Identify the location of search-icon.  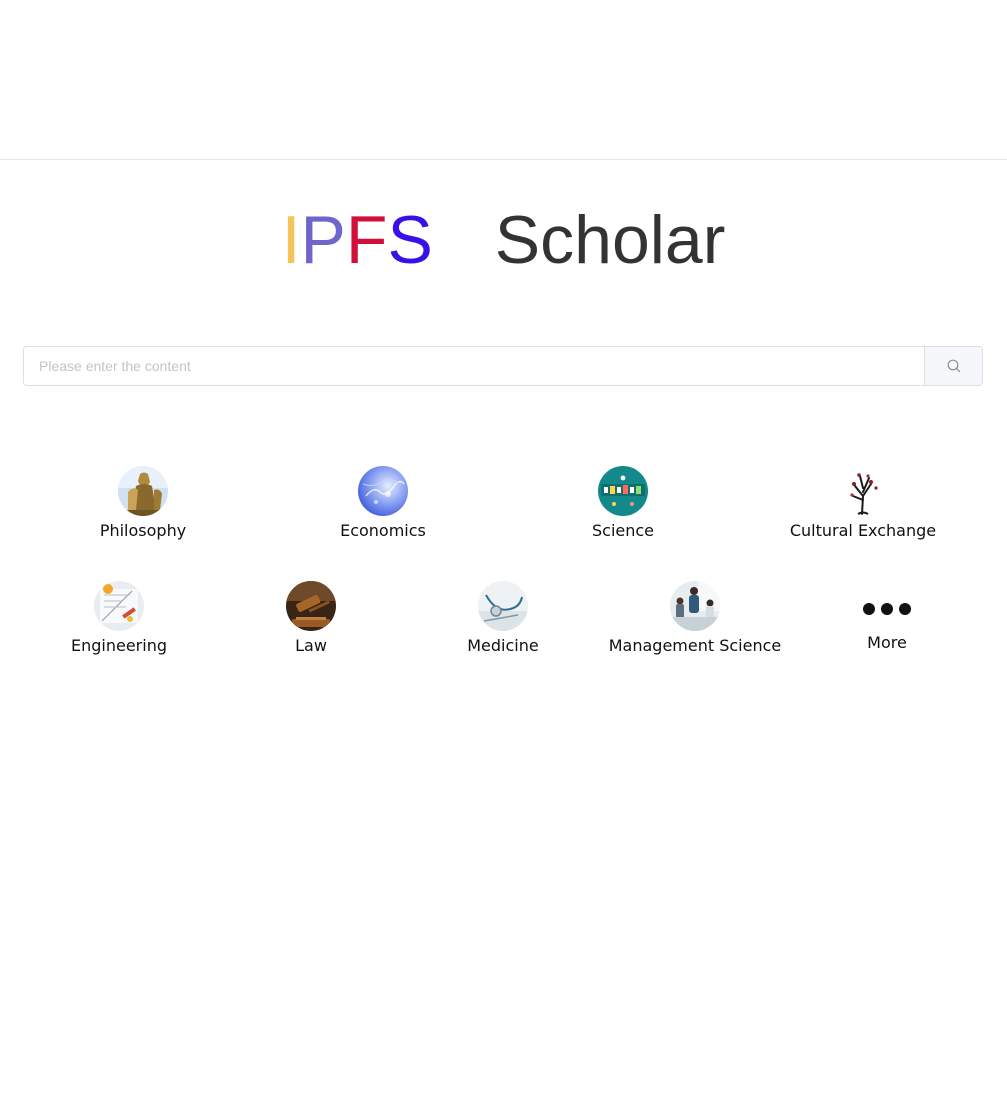
(953, 366).